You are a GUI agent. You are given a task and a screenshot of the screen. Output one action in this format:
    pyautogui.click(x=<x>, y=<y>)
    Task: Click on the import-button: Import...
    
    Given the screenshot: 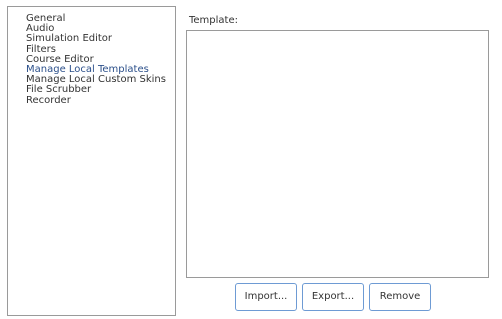 What is the action you would take?
    pyautogui.click(x=266, y=297)
    